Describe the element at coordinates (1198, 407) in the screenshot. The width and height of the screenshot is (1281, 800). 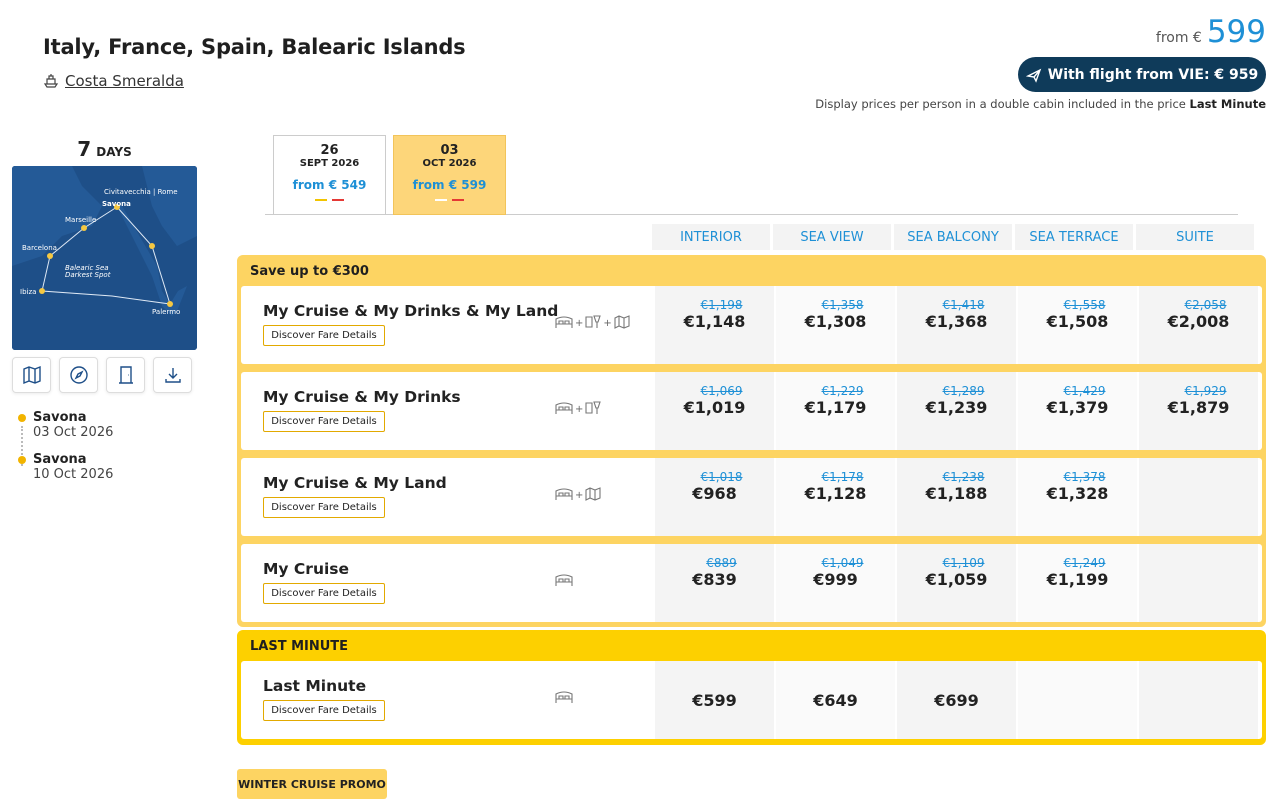
I see `discounted-price: €1,879` at that location.